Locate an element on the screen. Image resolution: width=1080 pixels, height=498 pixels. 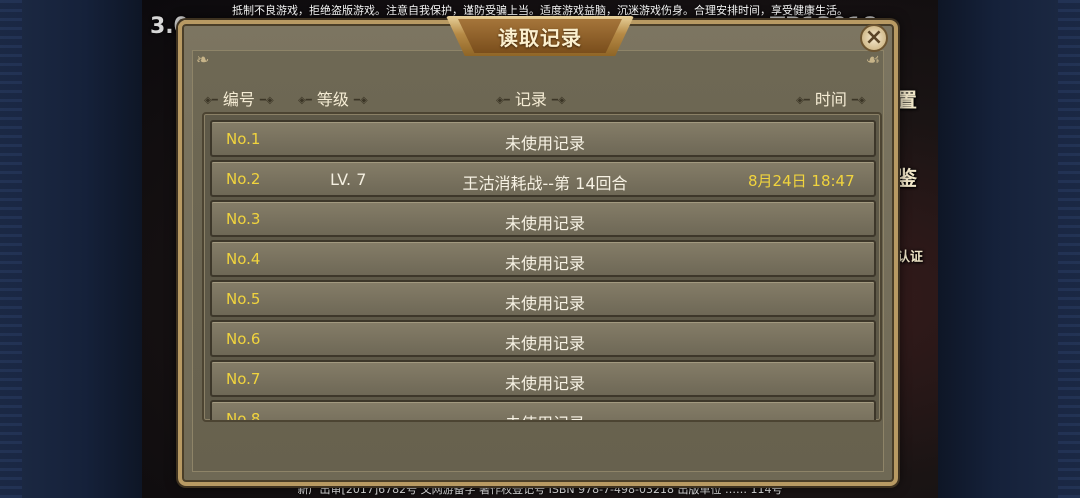
corner-ornament-icon: ☙ is located at coordinates (872, 59).